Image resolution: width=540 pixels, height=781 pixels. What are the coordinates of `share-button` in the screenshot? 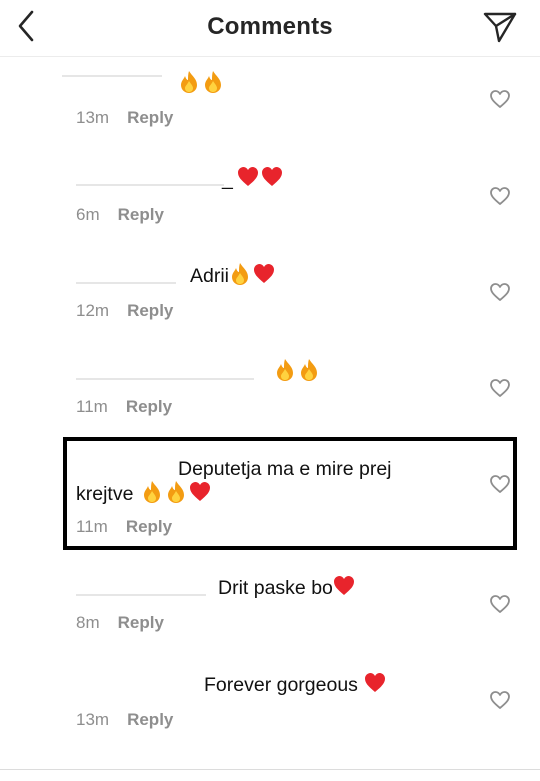 It's located at (500, 27).